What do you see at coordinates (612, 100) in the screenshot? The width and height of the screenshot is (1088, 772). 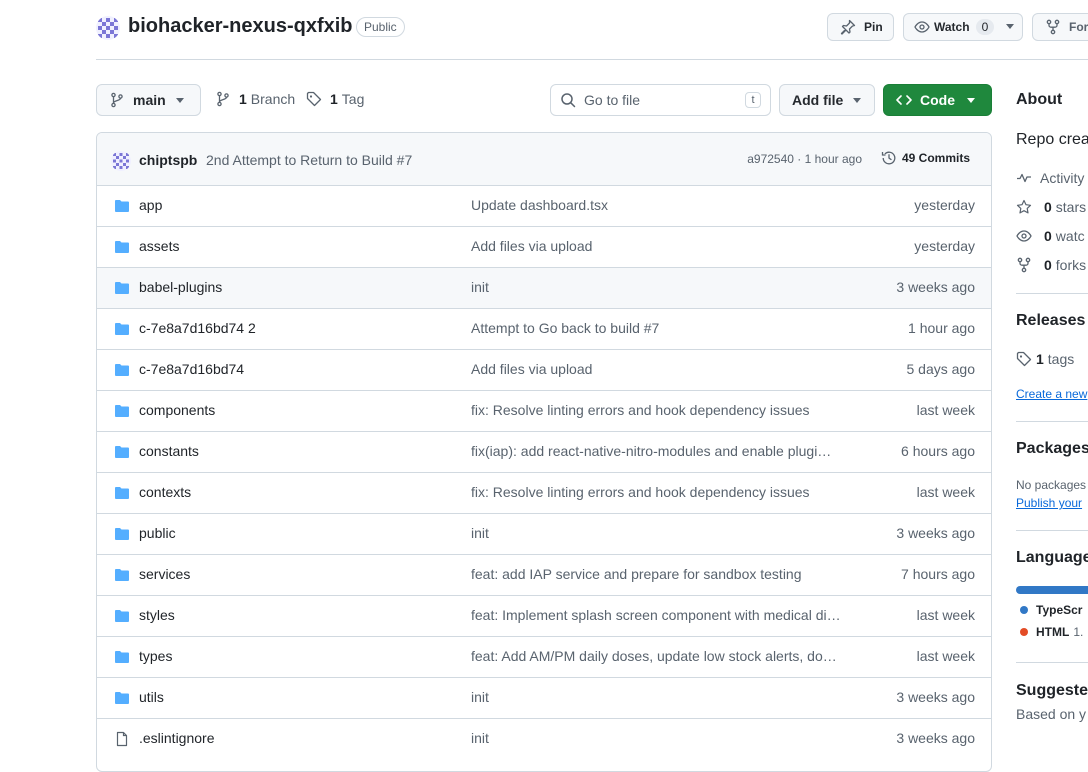 I see `search-placeholder: Go to file` at bounding box center [612, 100].